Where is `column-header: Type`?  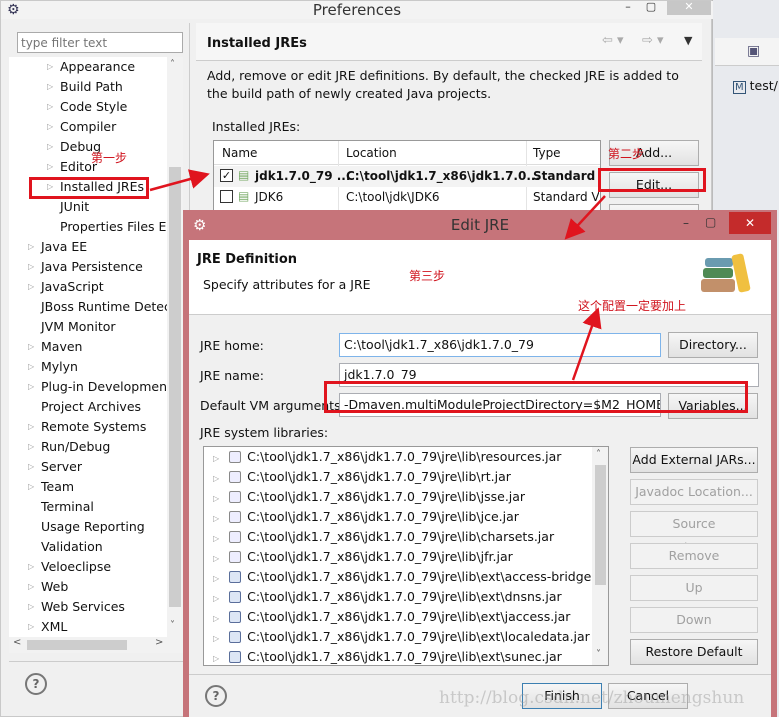 column-header: Type is located at coordinates (547, 153).